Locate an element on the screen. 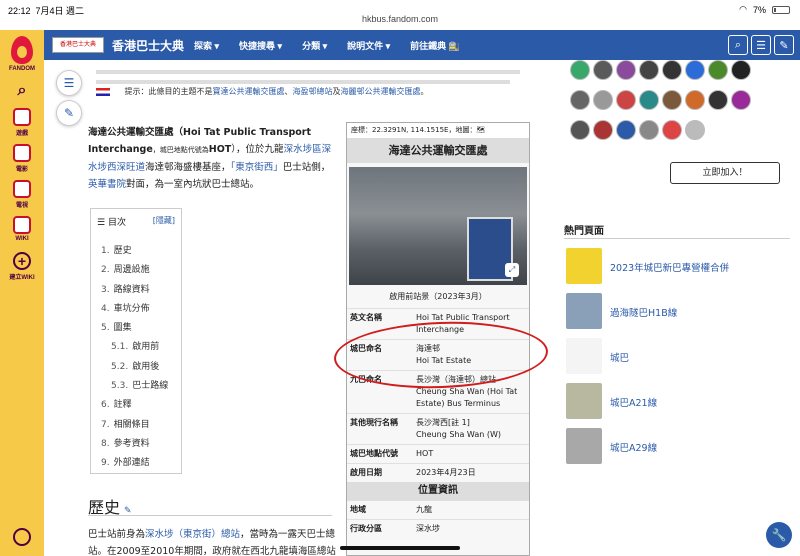 This screenshot has width=800, height=556. infobox-row: 城巴地點代號 HOT is located at coordinates (438, 453).